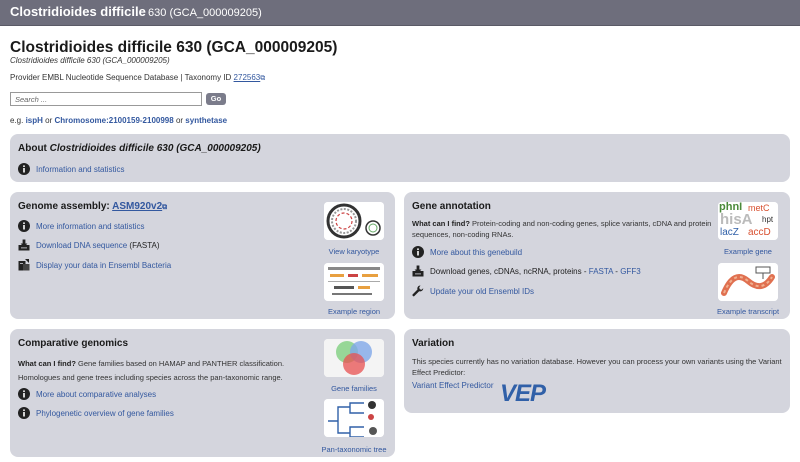 Image resolution: width=800 pixels, height=462 pixels. I want to click on download-fasta-link: FASTA, so click(601, 271).